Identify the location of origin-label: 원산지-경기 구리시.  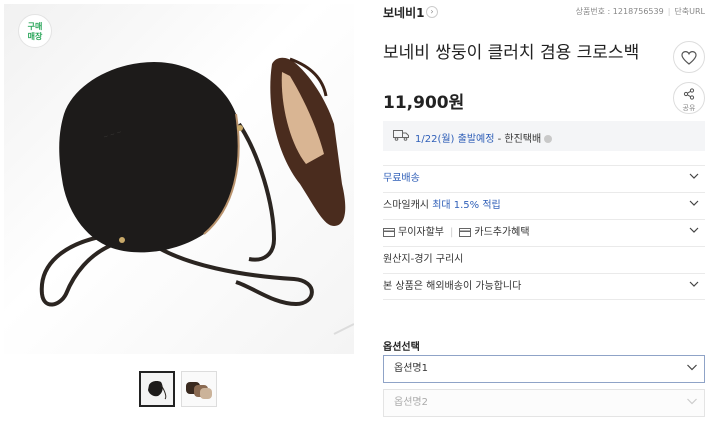
(423, 259).